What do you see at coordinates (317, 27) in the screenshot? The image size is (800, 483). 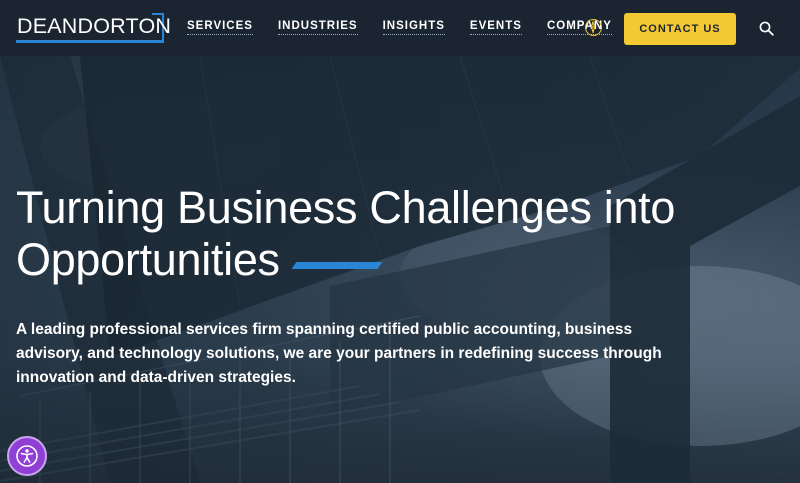 I see `nav-item-industries: INDUSTRIES` at bounding box center [317, 27].